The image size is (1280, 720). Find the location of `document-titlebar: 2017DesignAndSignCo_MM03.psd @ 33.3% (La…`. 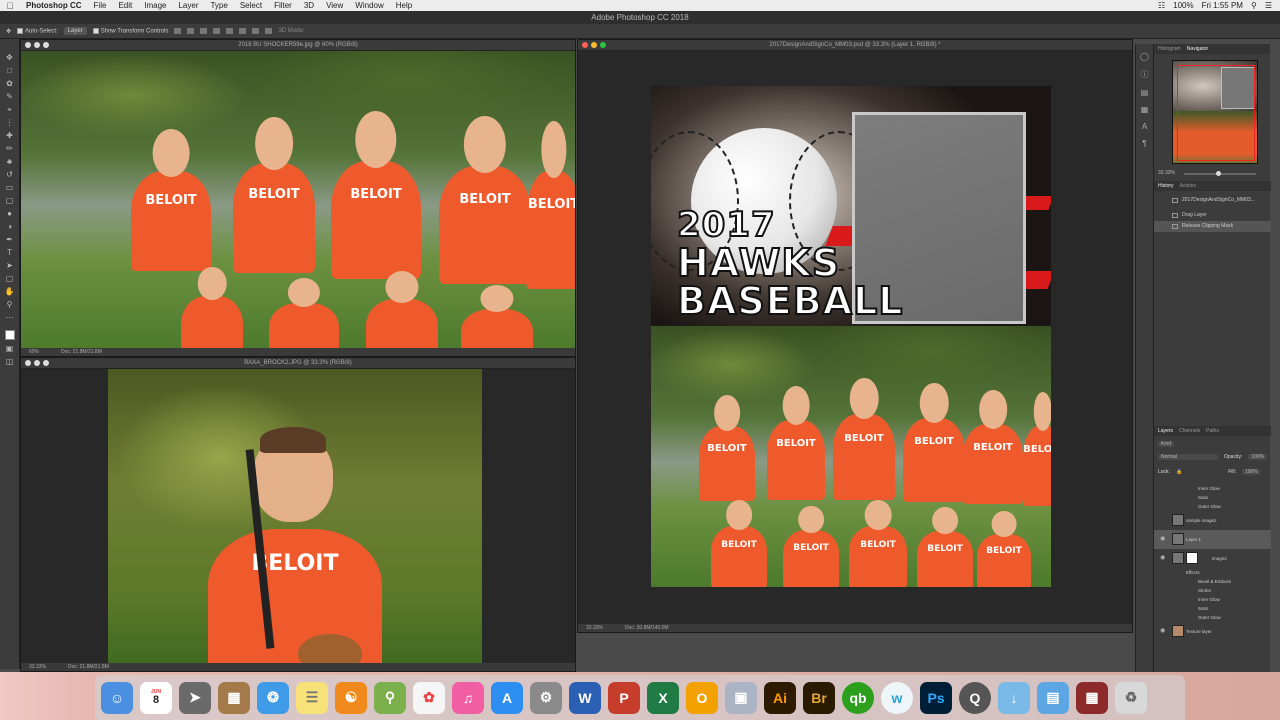

document-titlebar: 2017DesignAndSignCo_MM03.psd @ 33.3% (La… is located at coordinates (855, 45).